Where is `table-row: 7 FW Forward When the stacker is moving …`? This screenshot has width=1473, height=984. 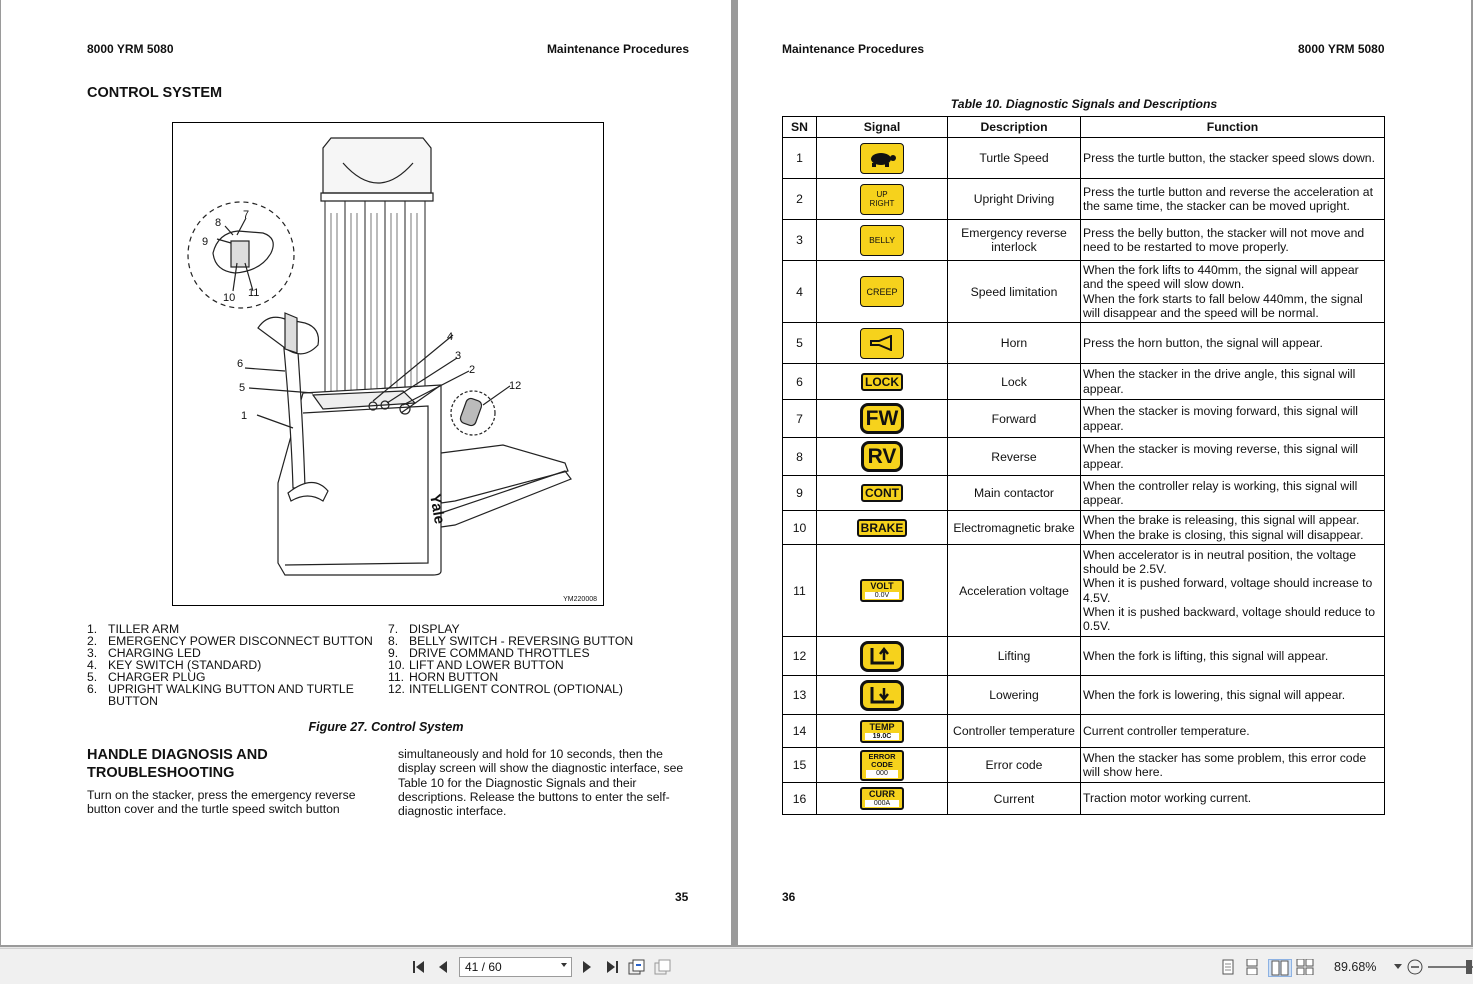
table-row: 7 FW Forward When the stacker is moving … is located at coordinates (1083, 418).